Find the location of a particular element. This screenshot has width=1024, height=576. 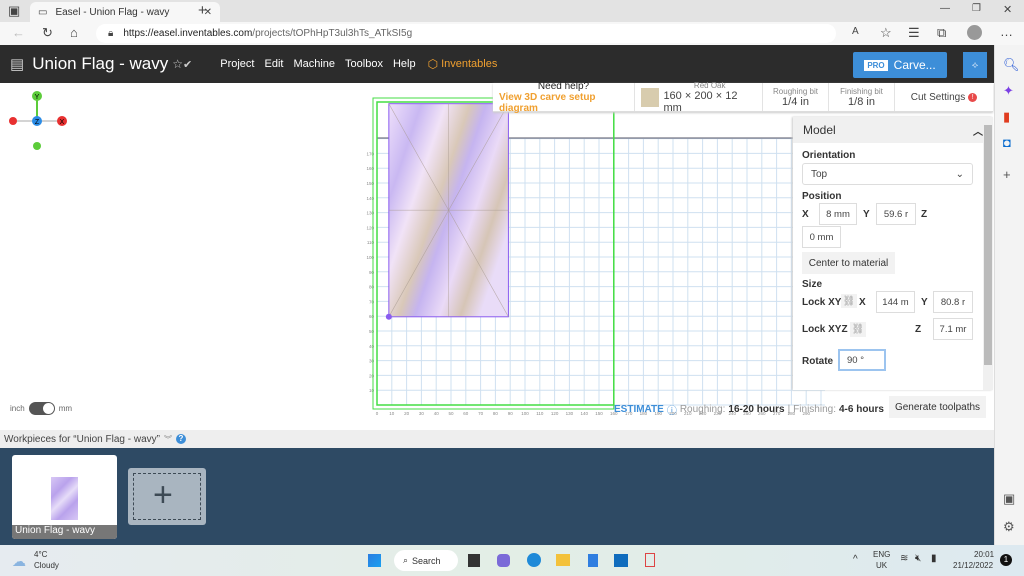

notification-badge: 1 is located at coordinates (1006, 560).